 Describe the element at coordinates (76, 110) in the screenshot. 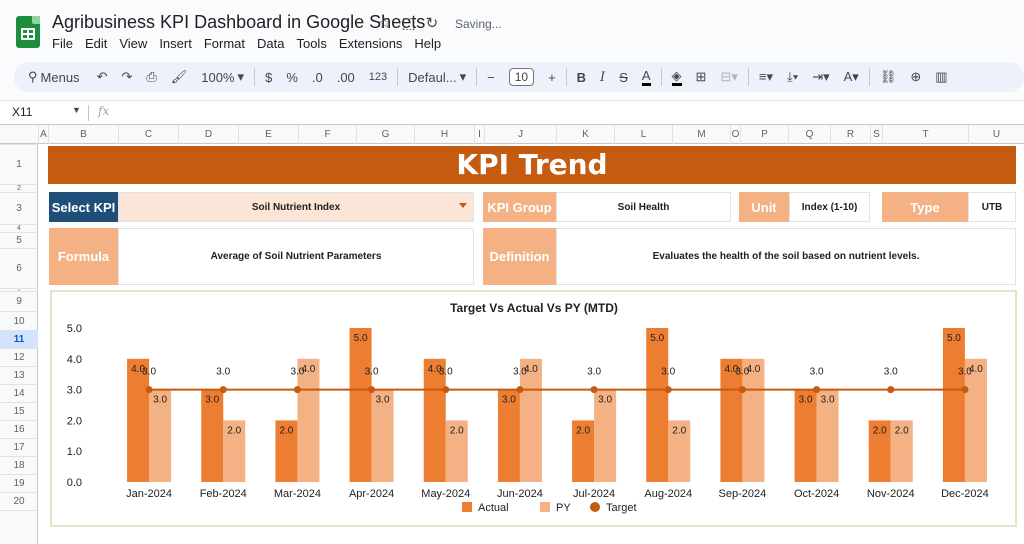

I see `chevron-down-icon: ▼` at that location.